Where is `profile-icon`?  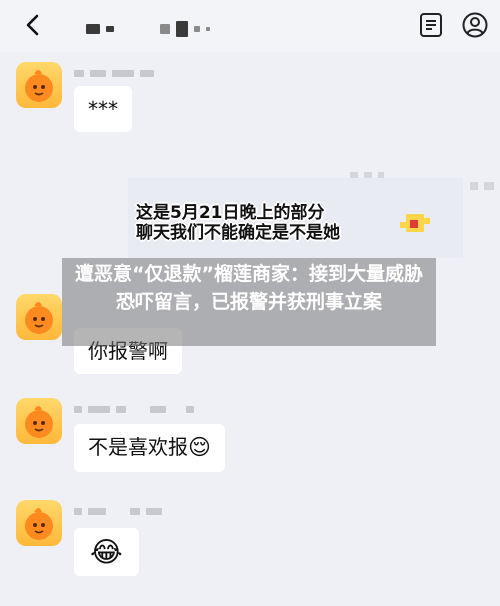
profile-icon is located at coordinates (475, 25).